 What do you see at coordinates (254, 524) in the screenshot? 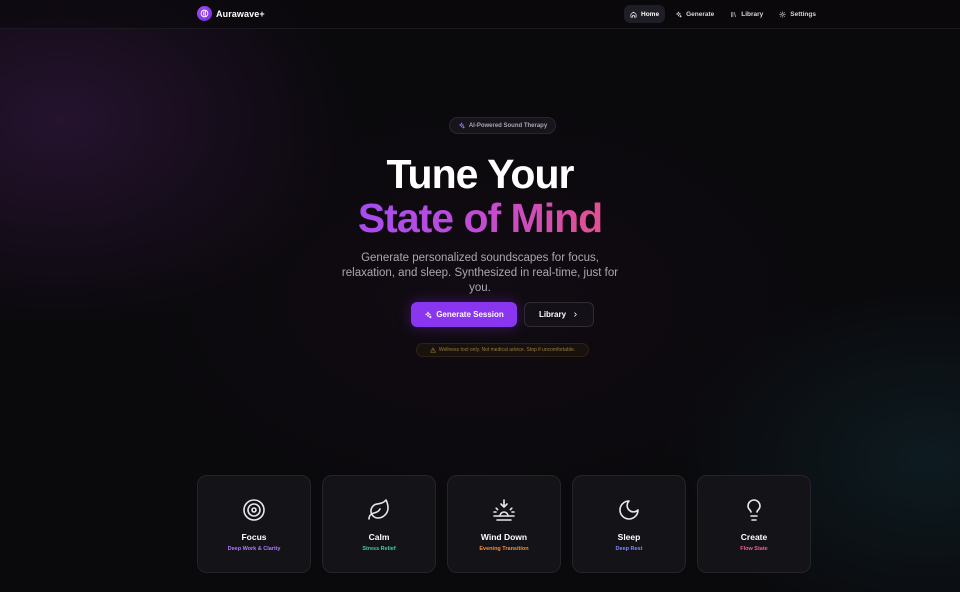
I see `mode-card-focus: Focus Deep Work & Clarity` at bounding box center [254, 524].